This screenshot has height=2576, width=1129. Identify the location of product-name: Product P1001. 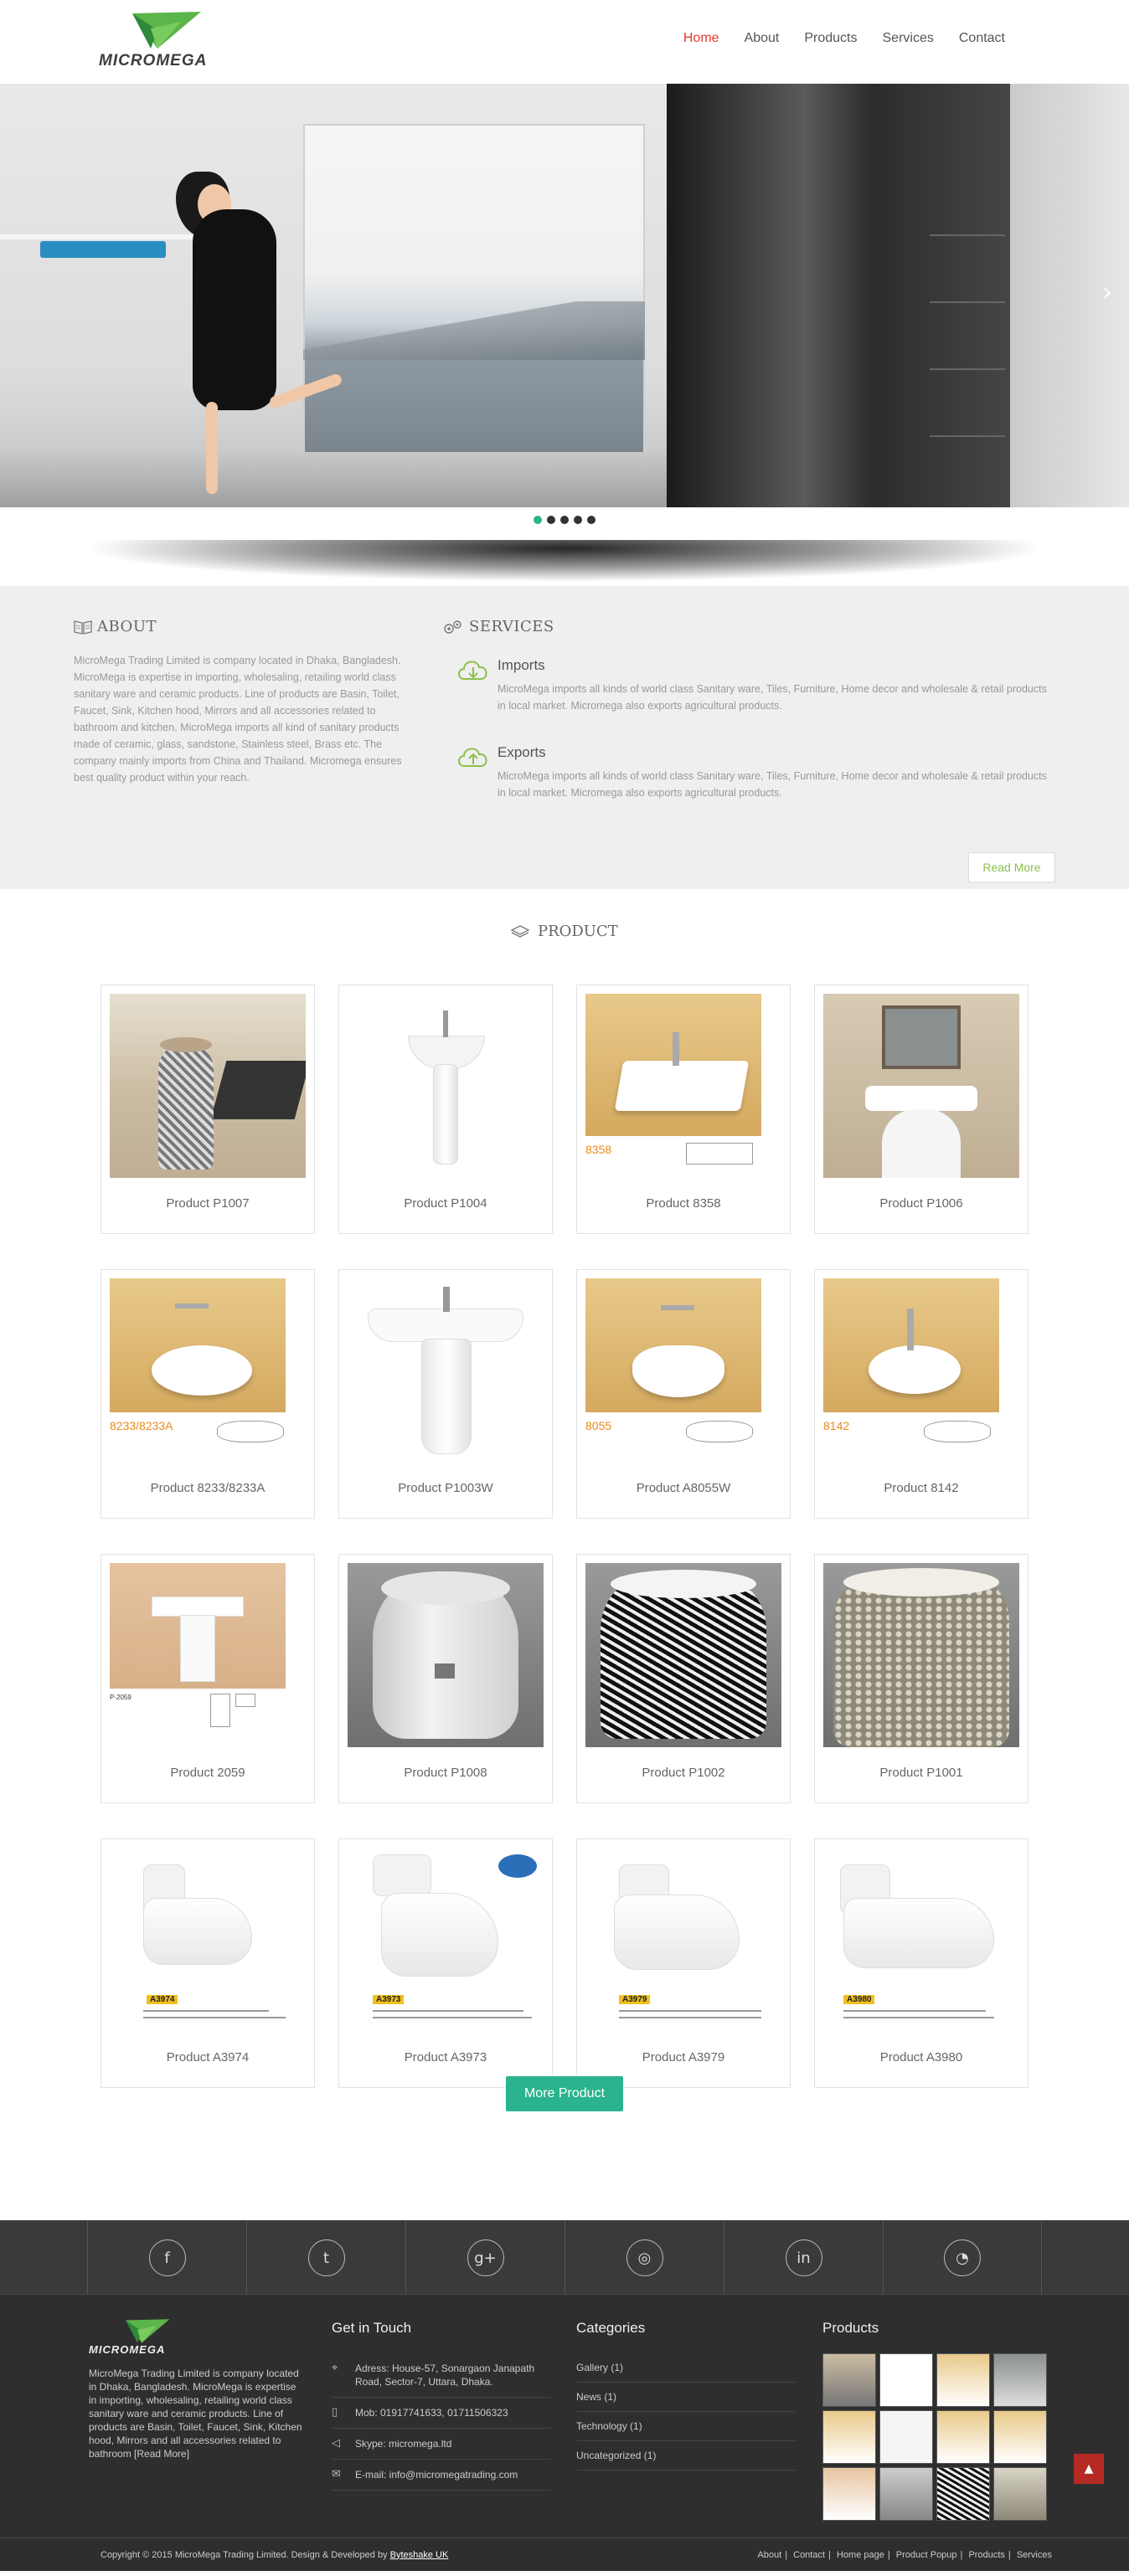
(921, 1773).